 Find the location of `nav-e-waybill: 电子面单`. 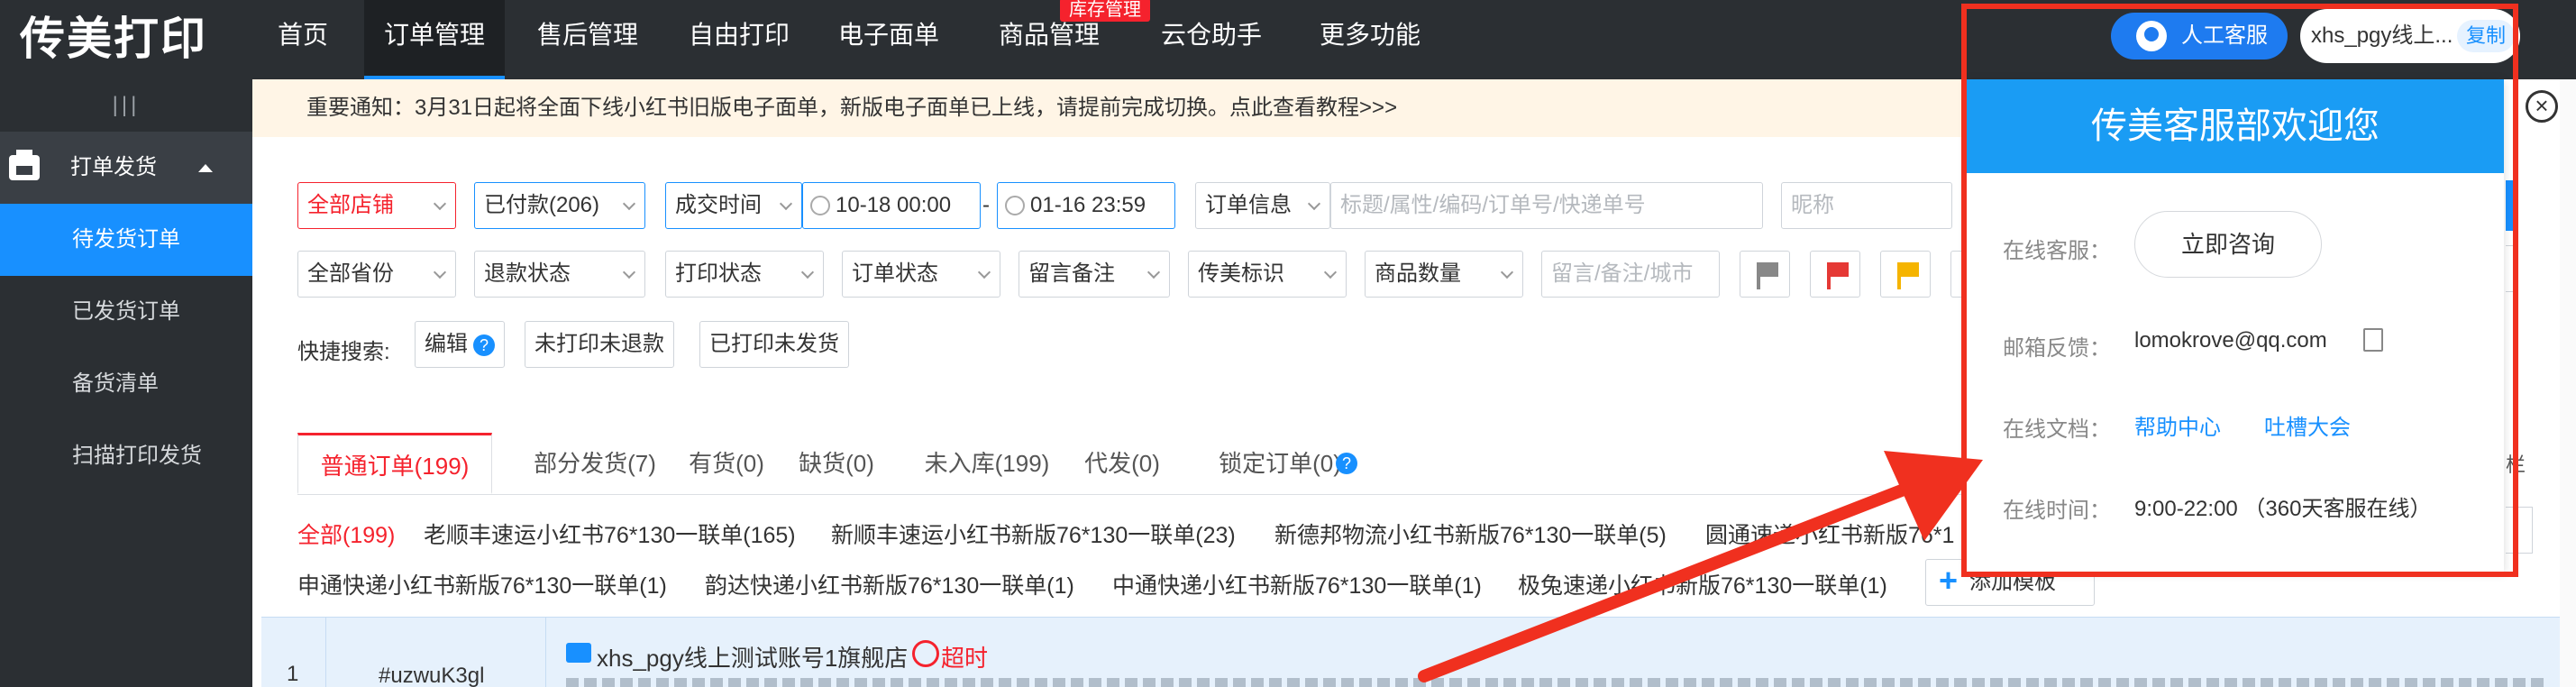

nav-e-waybill: 电子面单 is located at coordinates (889, 39).